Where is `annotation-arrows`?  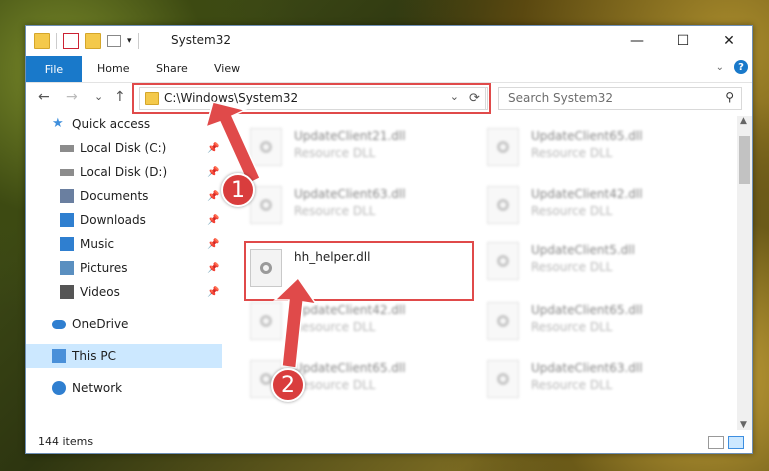 annotation-arrows is located at coordinates (261, 235).